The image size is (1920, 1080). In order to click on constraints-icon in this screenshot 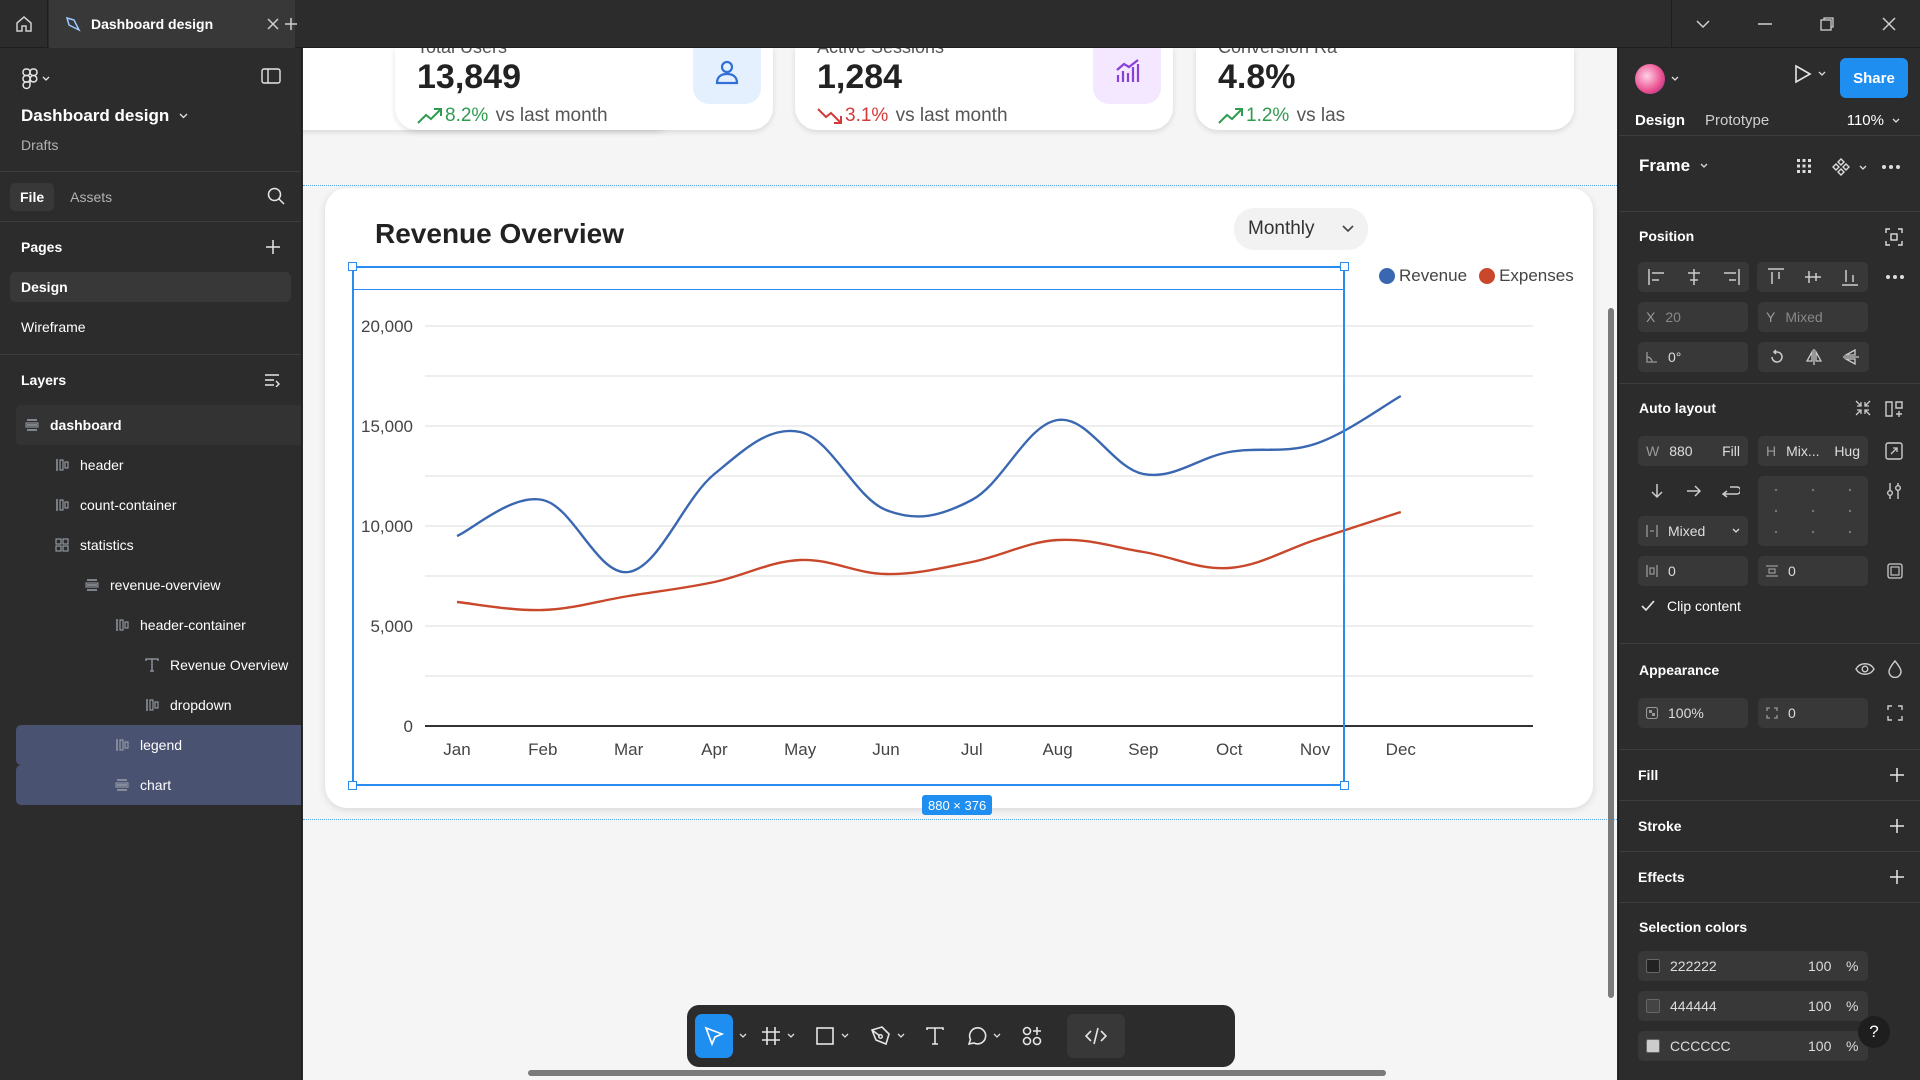, I will do `click(1894, 237)`.